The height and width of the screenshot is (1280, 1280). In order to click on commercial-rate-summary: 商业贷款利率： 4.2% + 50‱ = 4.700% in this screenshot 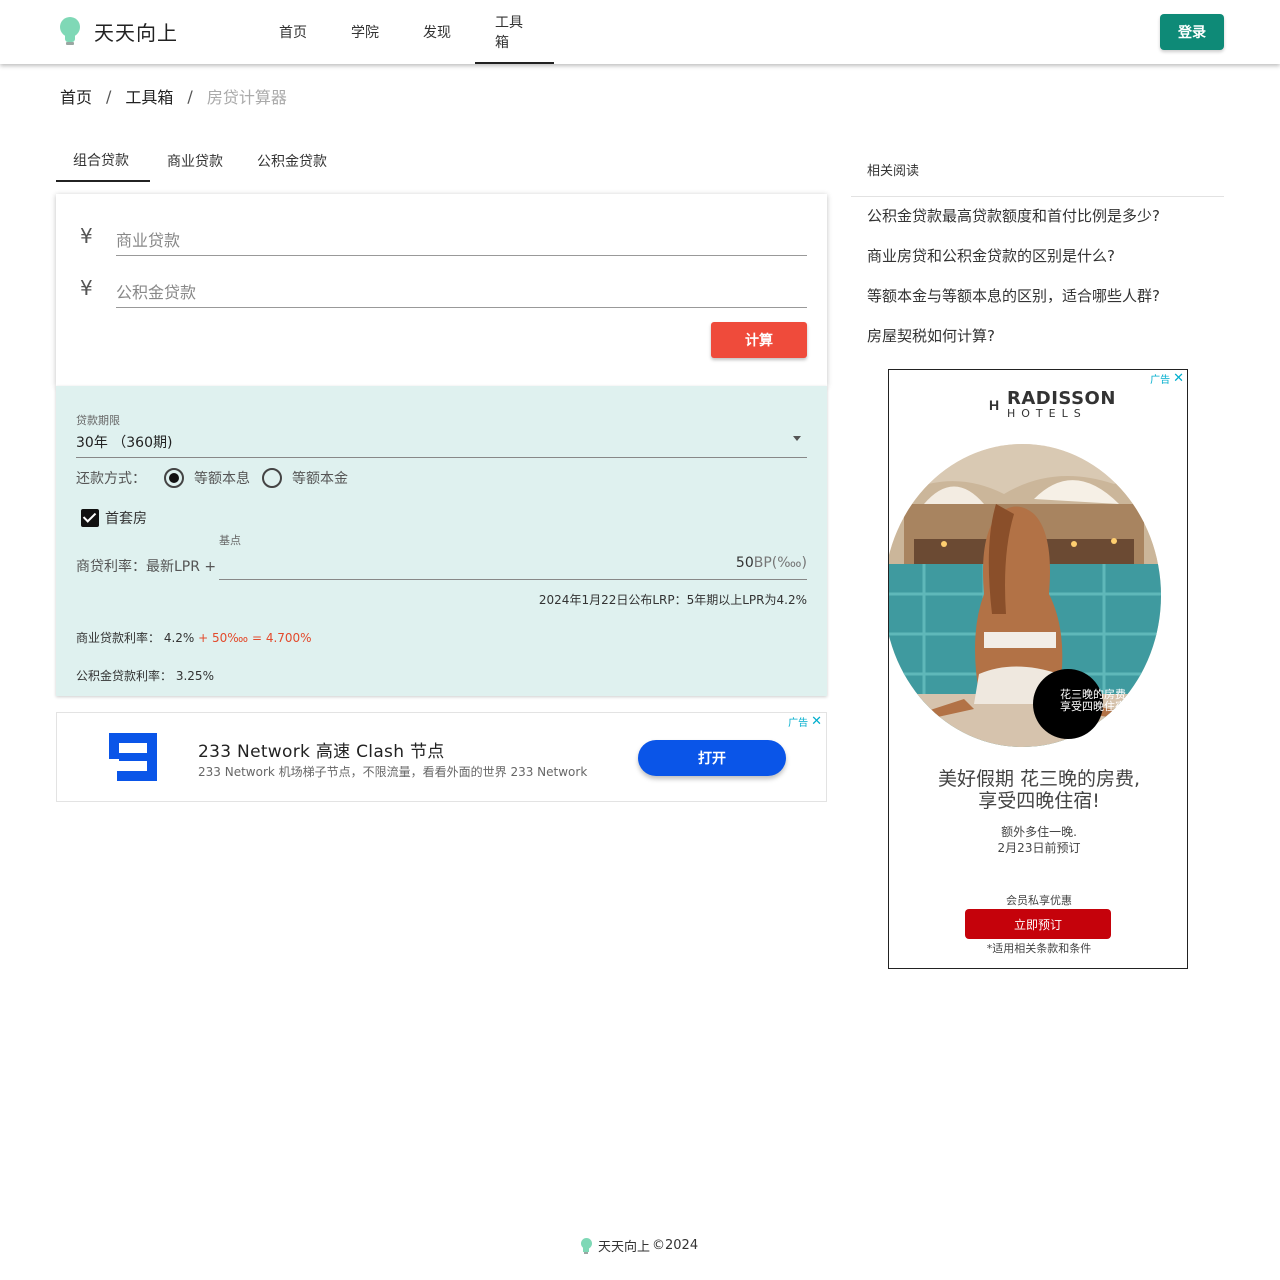, I will do `click(194, 637)`.